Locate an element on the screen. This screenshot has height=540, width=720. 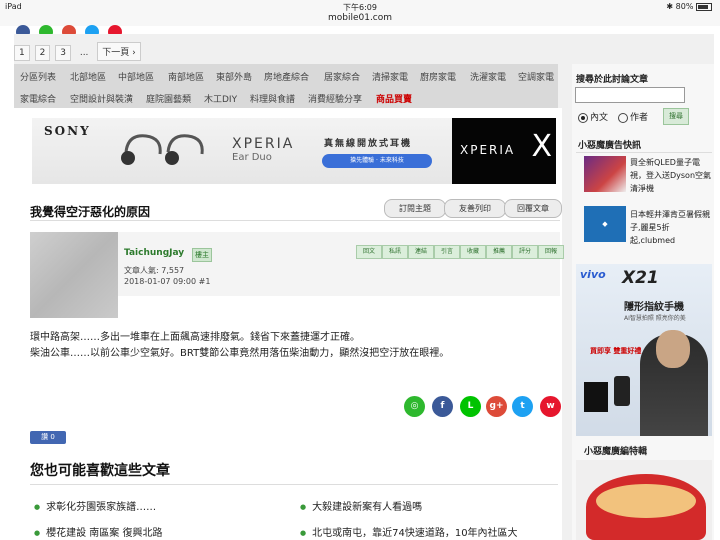
radio-author: 作者 is located at coordinates (633, 116).